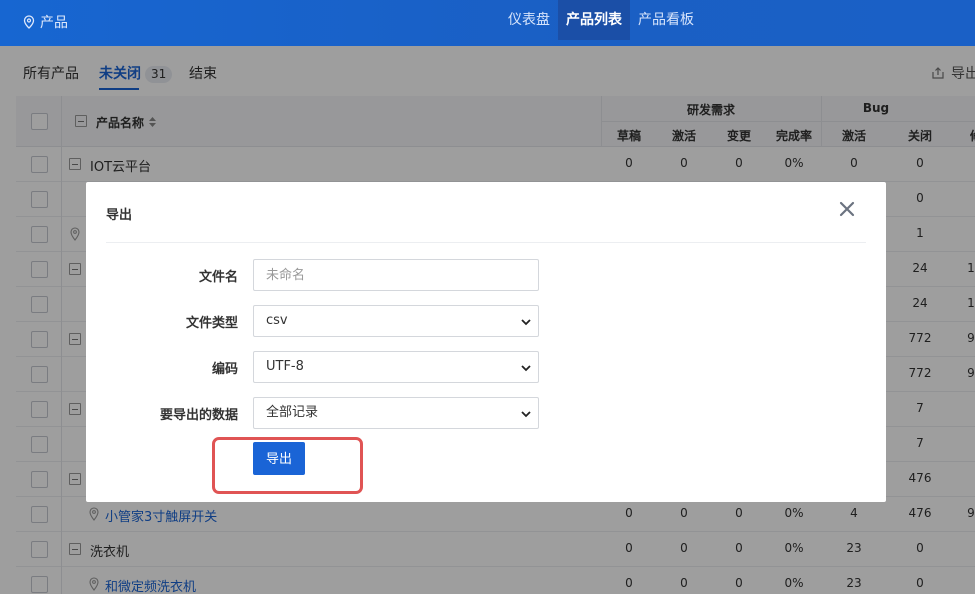 This screenshot has width=975, height=594. Describe the element at coordinates (396, 275) in the screenshot. I see `filename-input` at that location.